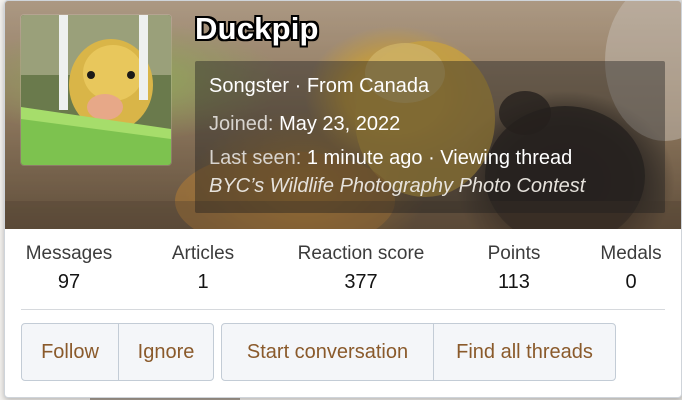 The image size is (682, 400). I want to click on find-all-threads-button: Find all threads, so click(524, 352).